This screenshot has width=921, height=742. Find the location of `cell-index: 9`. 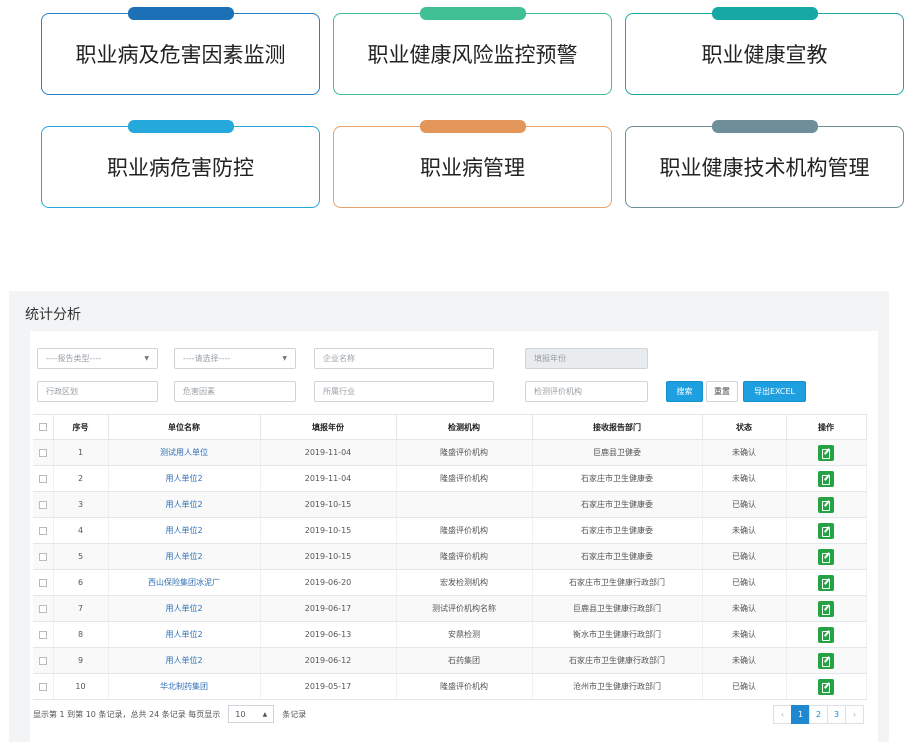

cell-index: 9 is located at coordinates (81, 660).